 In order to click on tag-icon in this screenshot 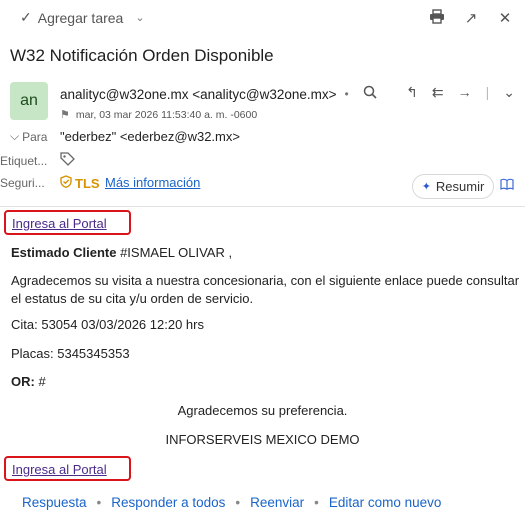, I will do `click(67, 161)`.